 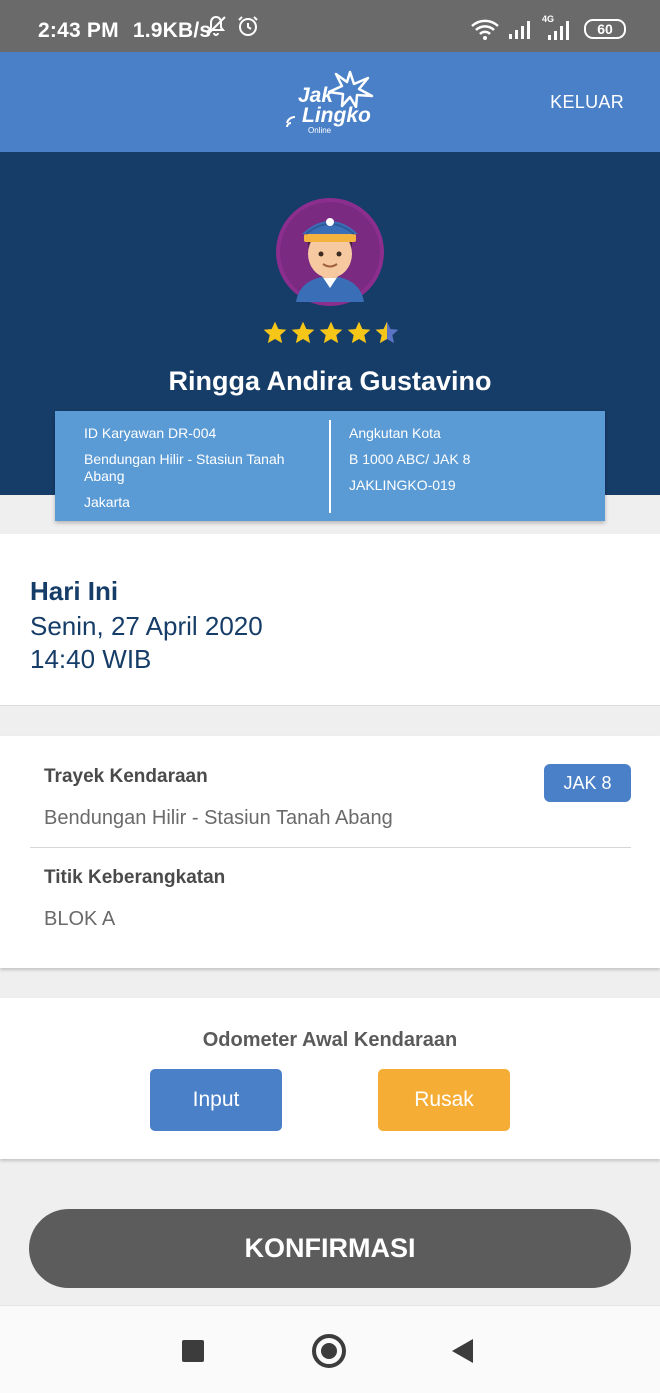 What do you see at coordinates (519, 30) in the screenshot?
I see `signal-icon` at bounding box center [519, 30].